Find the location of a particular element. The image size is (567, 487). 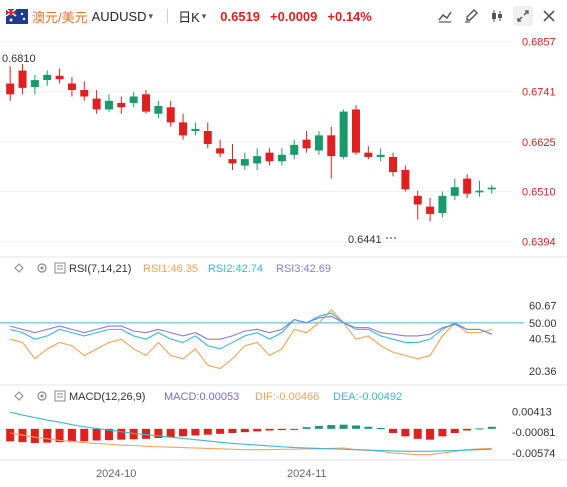

dif-value: DIF:-0.00466 is located at coordinates (287, 397).